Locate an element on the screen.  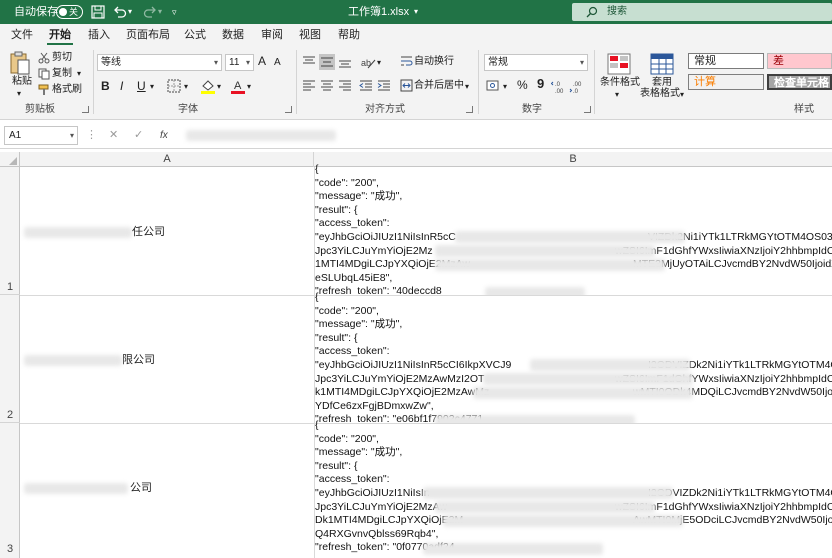
merge-dropdown-icon: ▾ is located at coordinates (467, 87).